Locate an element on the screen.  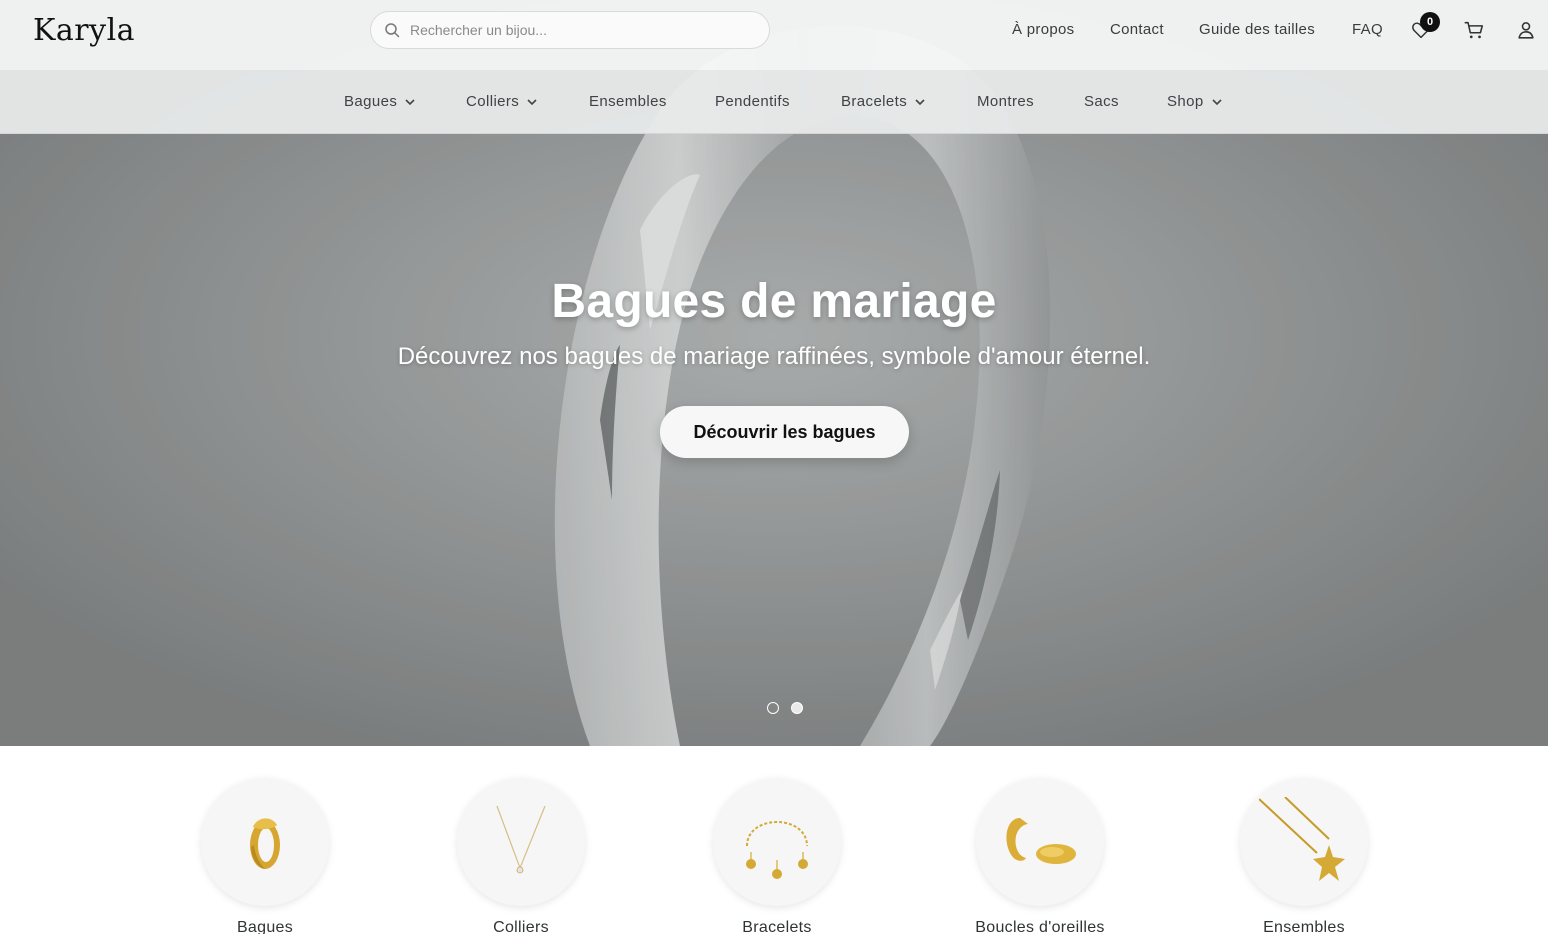
search-input is located at coordinates (580, 30).